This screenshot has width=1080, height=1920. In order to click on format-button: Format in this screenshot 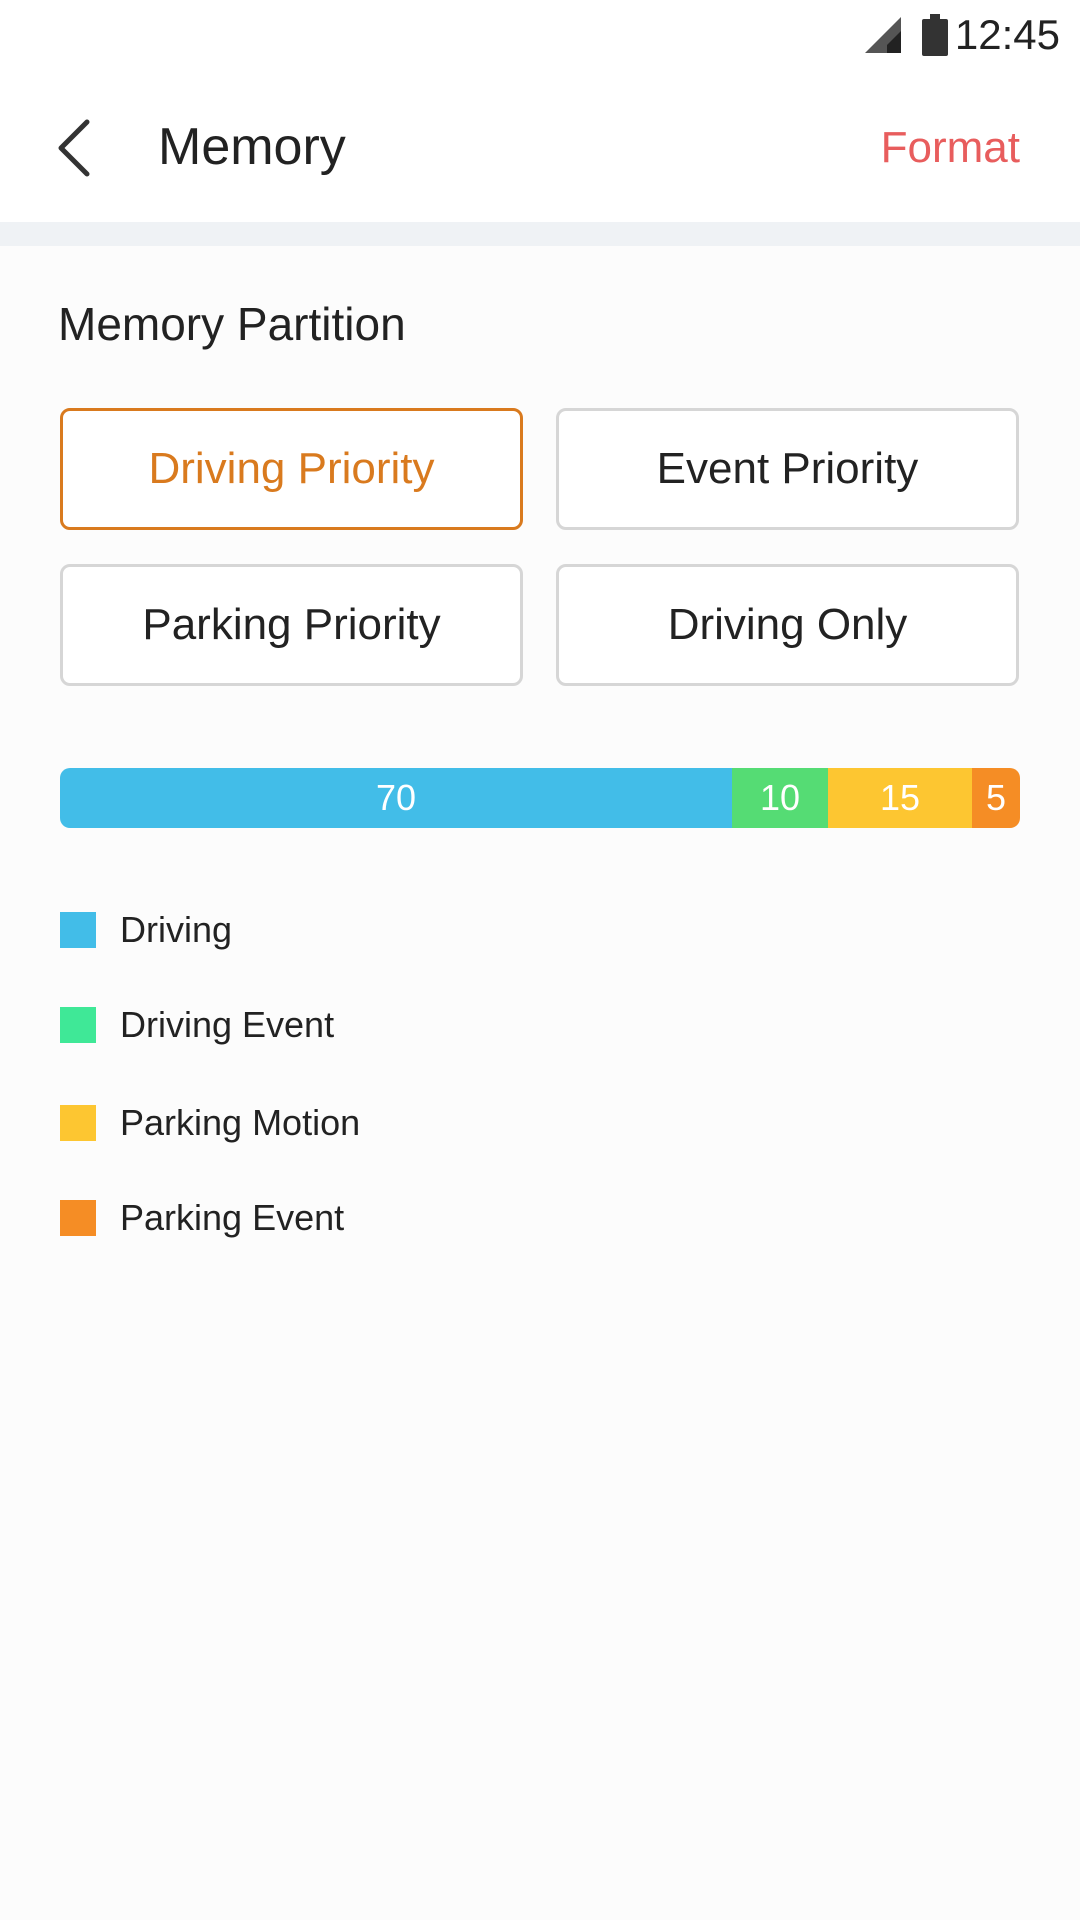, I will do `click(950, 148)`.